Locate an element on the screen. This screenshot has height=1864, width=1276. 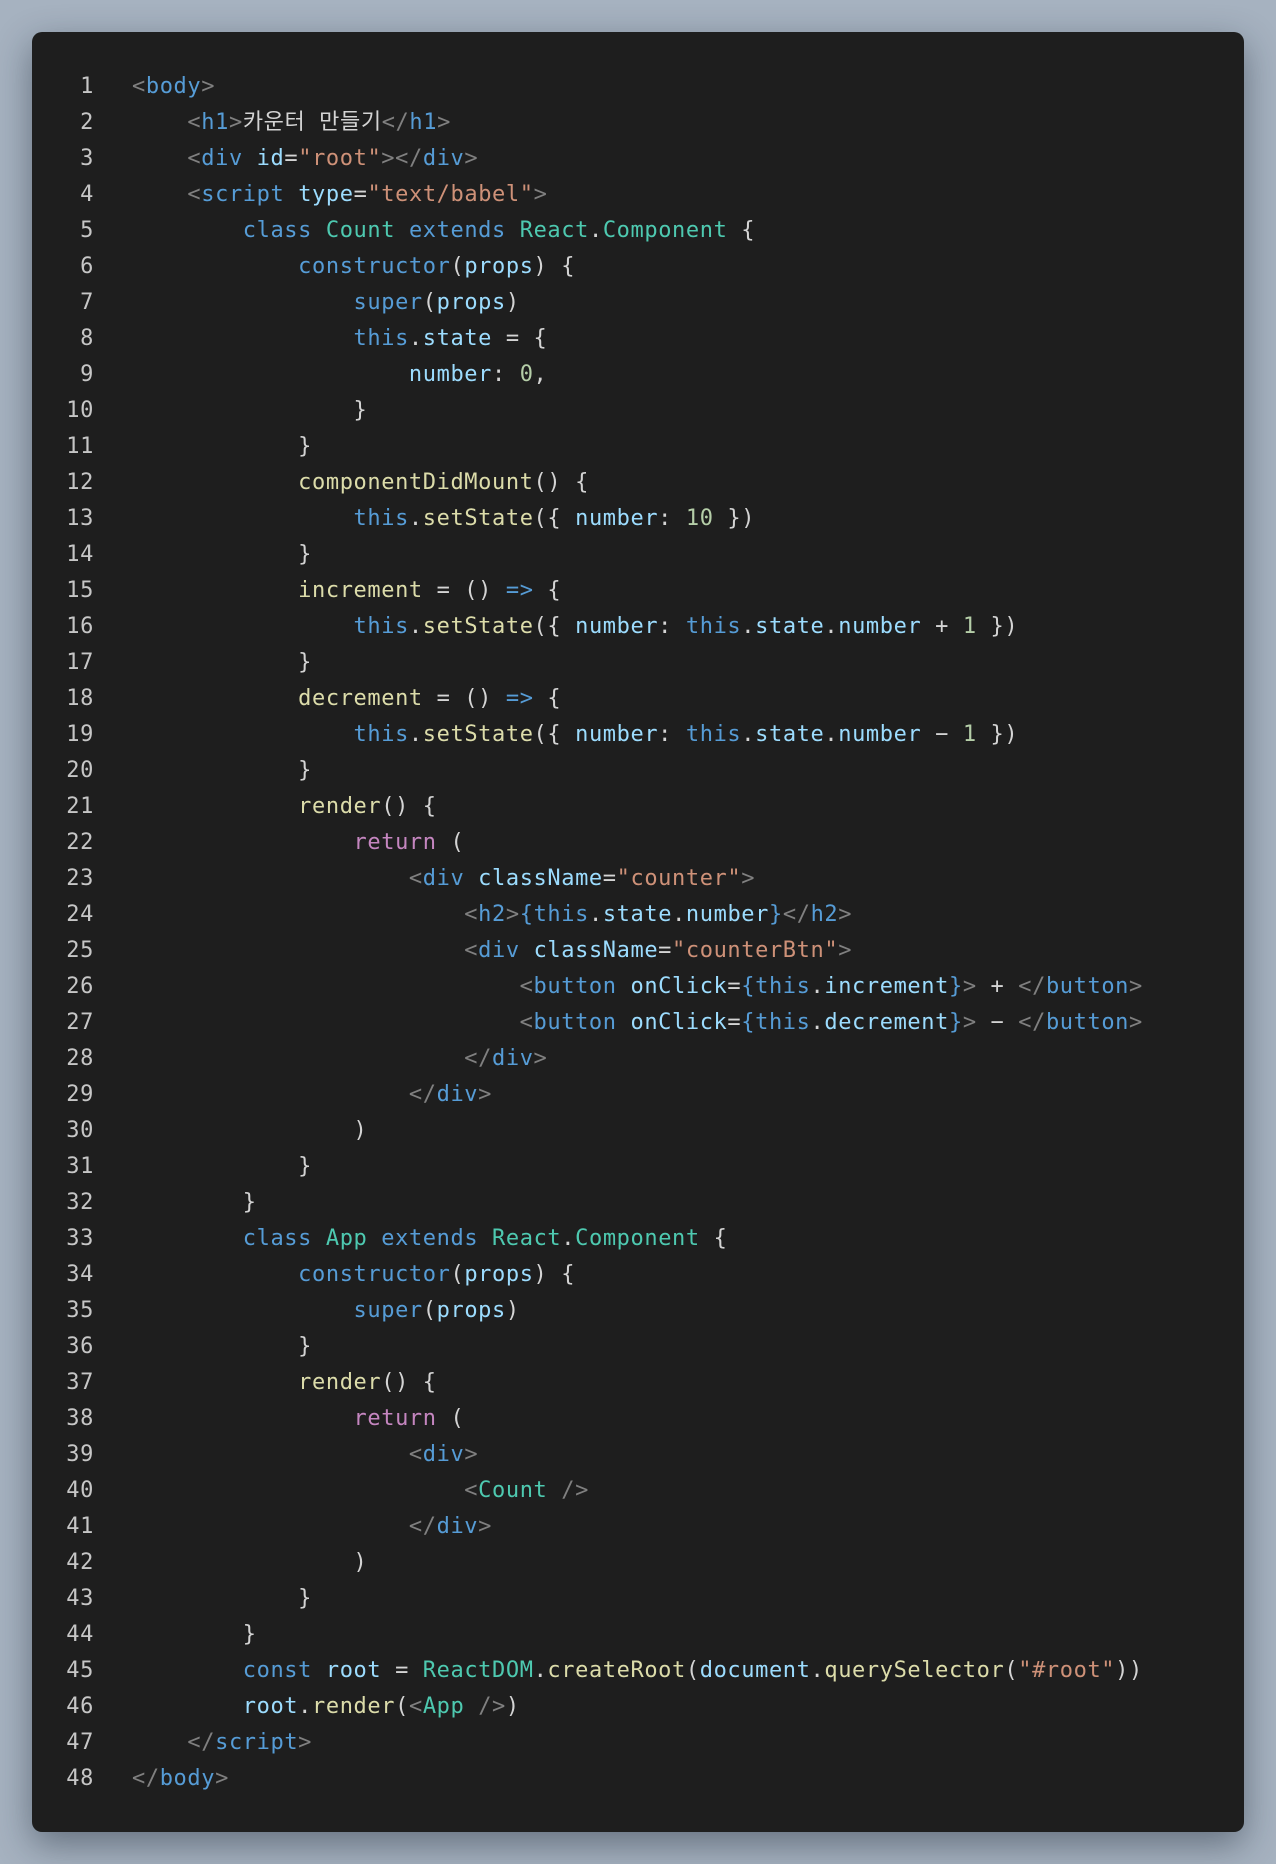
code-line: 29 </div> is located at coordinates (638, 1095).